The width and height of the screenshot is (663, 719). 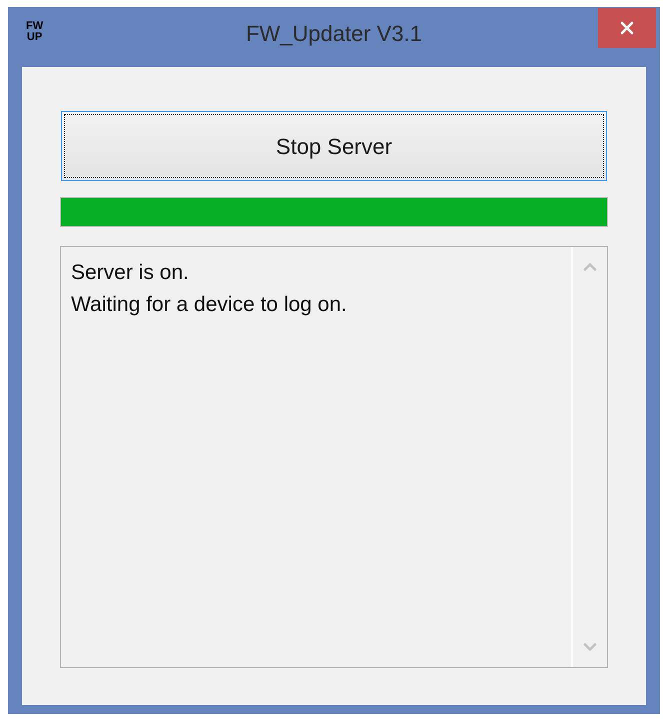 What do you see at coordinates (209, 305) in the screenshot?
I see `log-line: Waiting for a device to log on.` at bounding box center [209, 305].